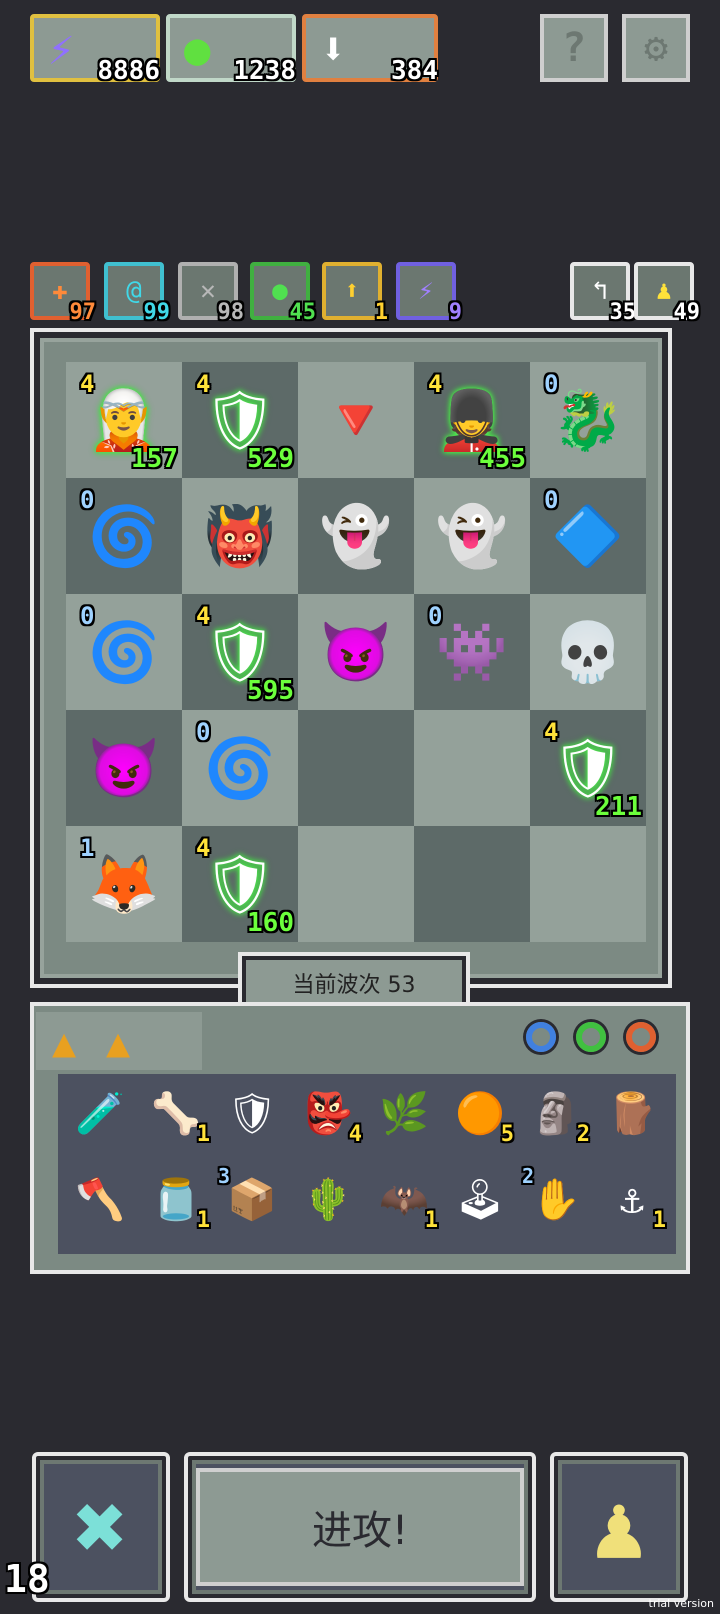 The height and width of the screenshot is (1614, 720). Describe the element at coordinates (203, 1134) in the screenshot. I see `item-count: 1` at that location.